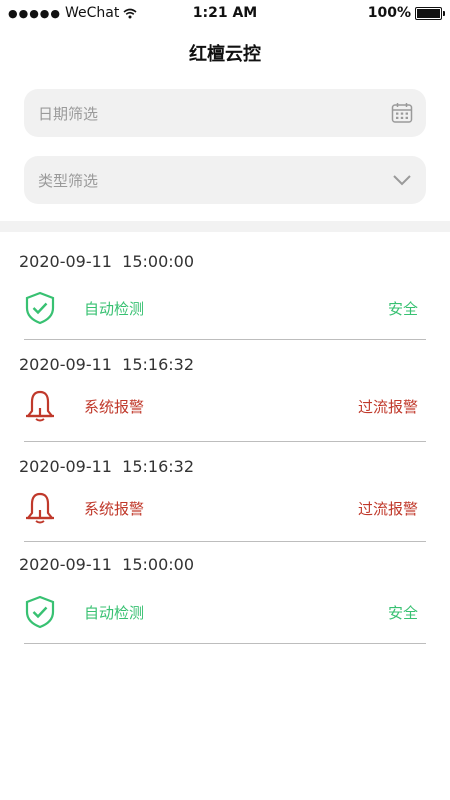  I want to click on battery-percent: 100%, so click(389, 13).